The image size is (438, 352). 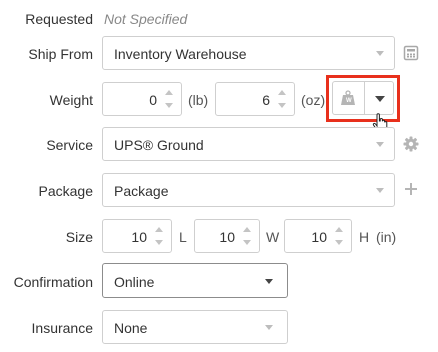 What do you see at coordinates (313, 100) in the screenshot?
I see `weight-oz-unit: (oz)` at bounding box center [313, 100].